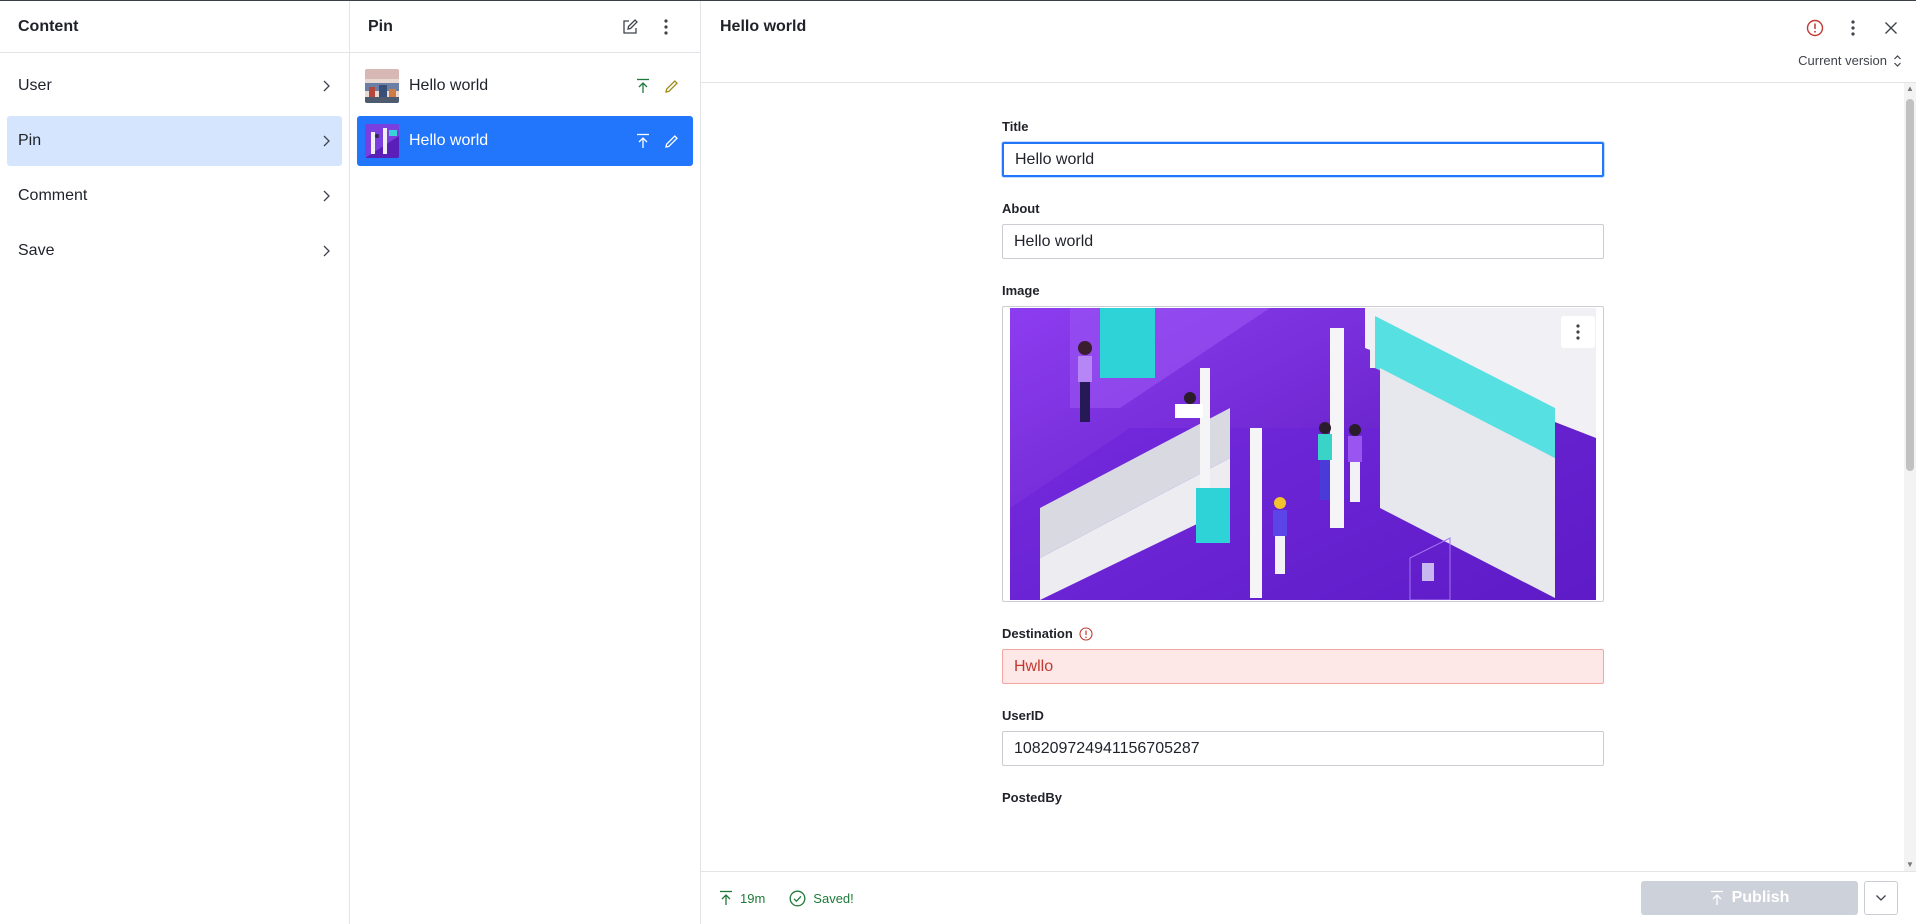 The height and width of the screenshot is (924, 1916). I want to click on compose-button, so click(630, 27).